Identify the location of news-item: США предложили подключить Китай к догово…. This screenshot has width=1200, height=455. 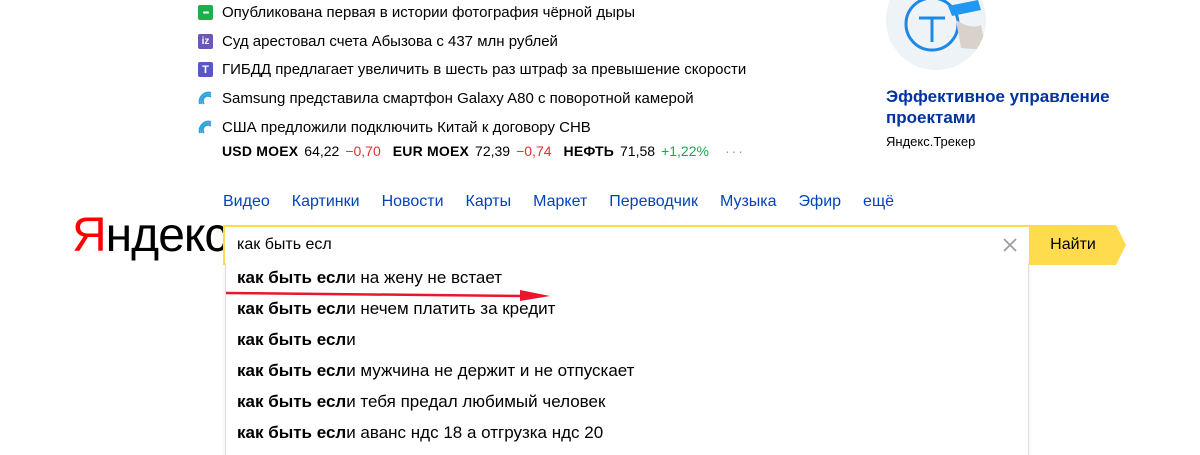
(518, 127).